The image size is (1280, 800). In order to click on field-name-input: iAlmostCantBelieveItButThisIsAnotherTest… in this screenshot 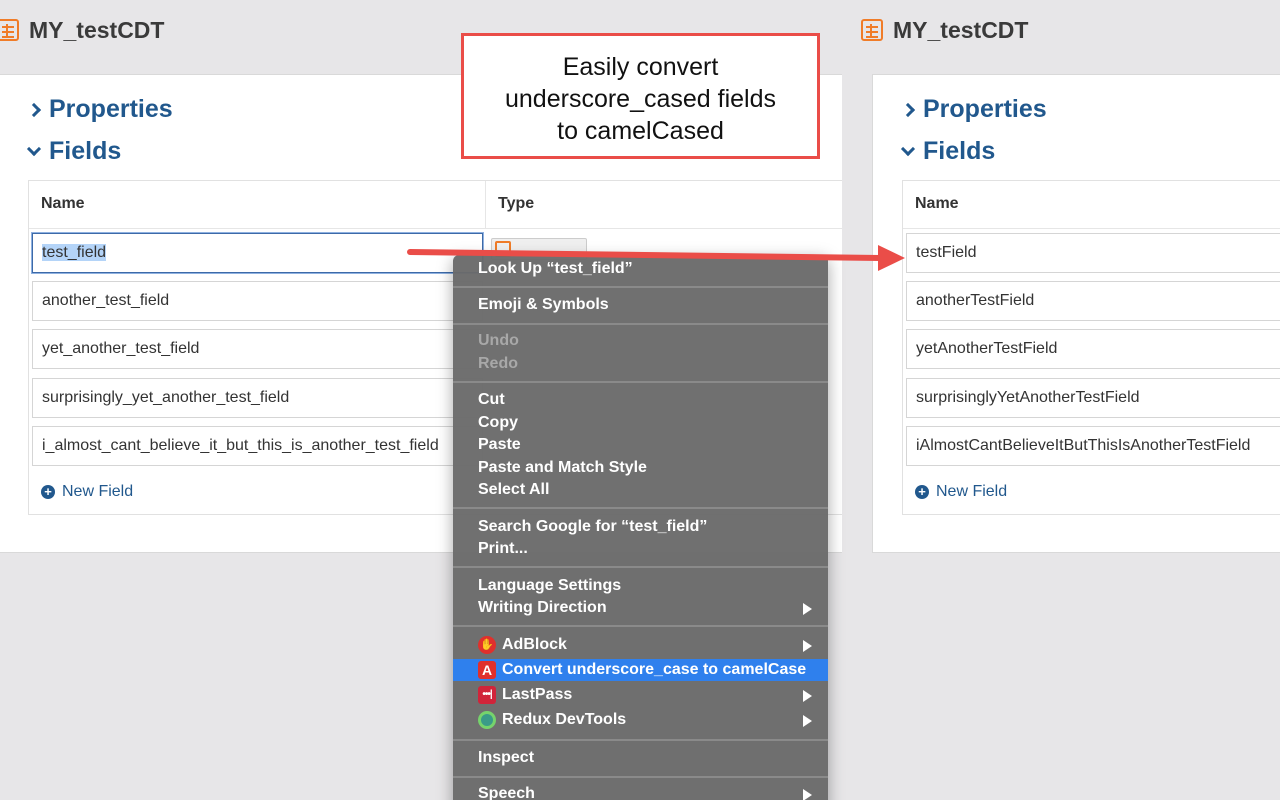, I will do `click(1093, 446)`.